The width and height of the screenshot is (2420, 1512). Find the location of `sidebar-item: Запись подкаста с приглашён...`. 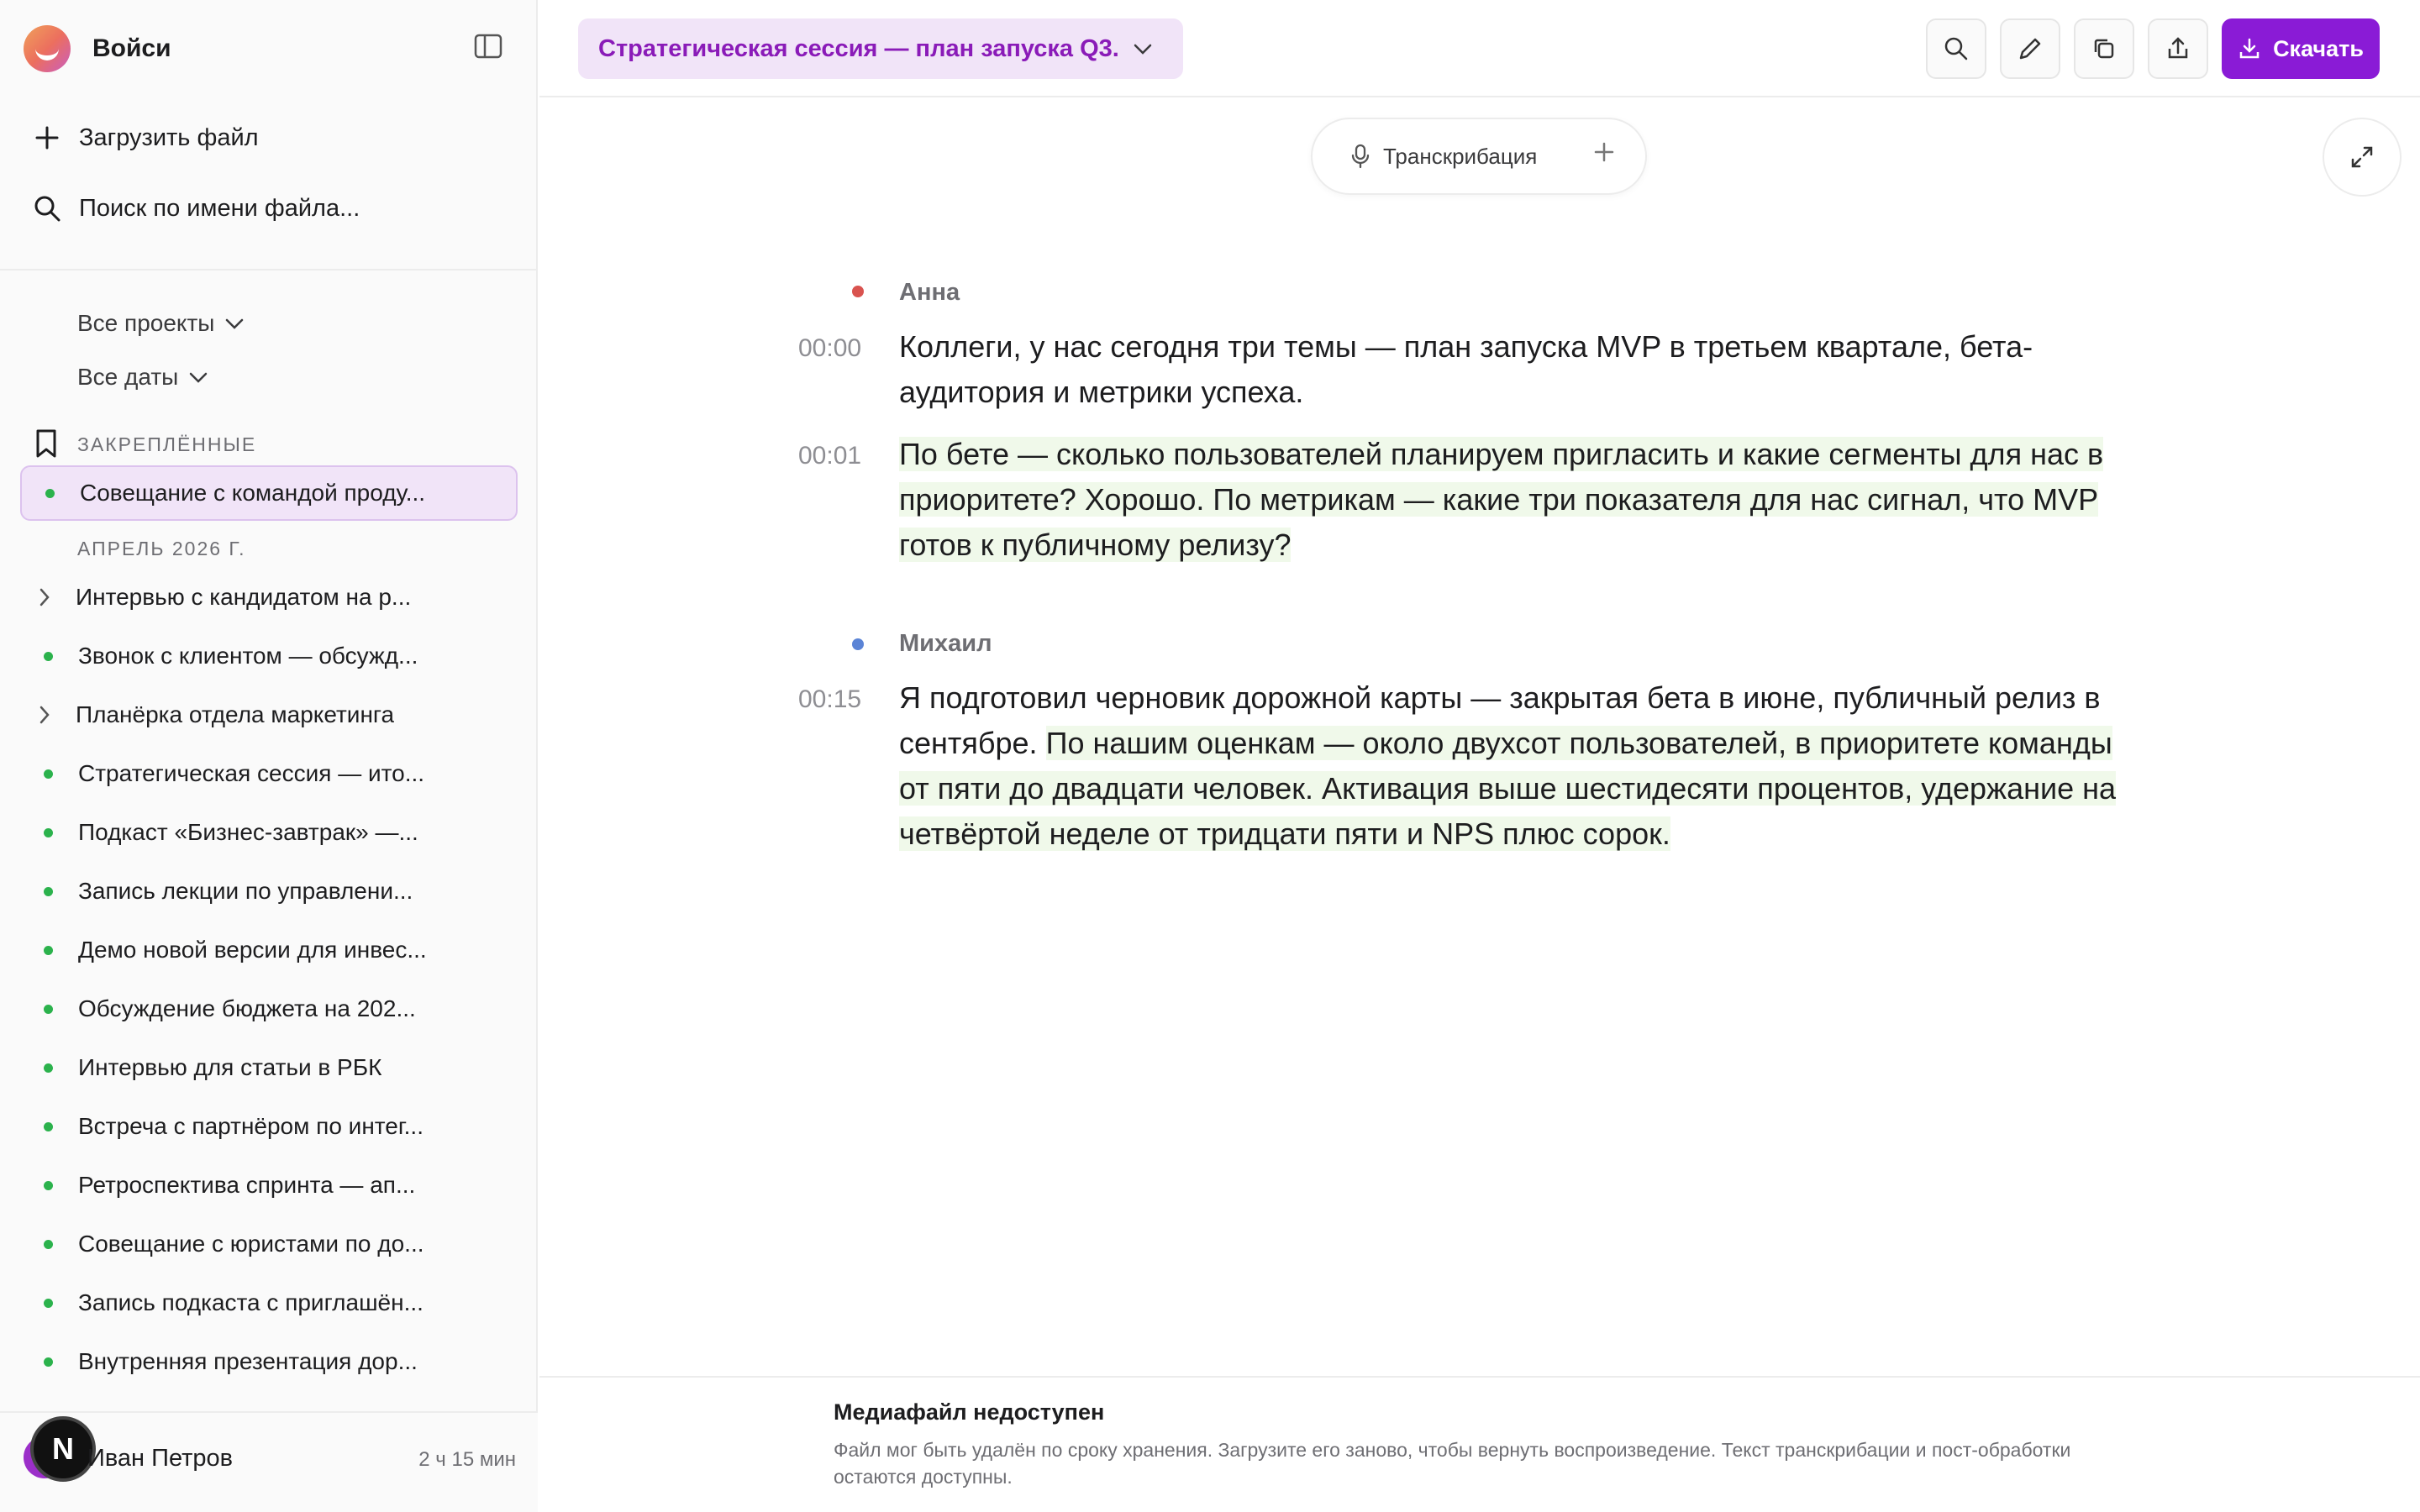

sidebar-item: Запись подкаста с приглашён... is located at coordinates (269, 1303).